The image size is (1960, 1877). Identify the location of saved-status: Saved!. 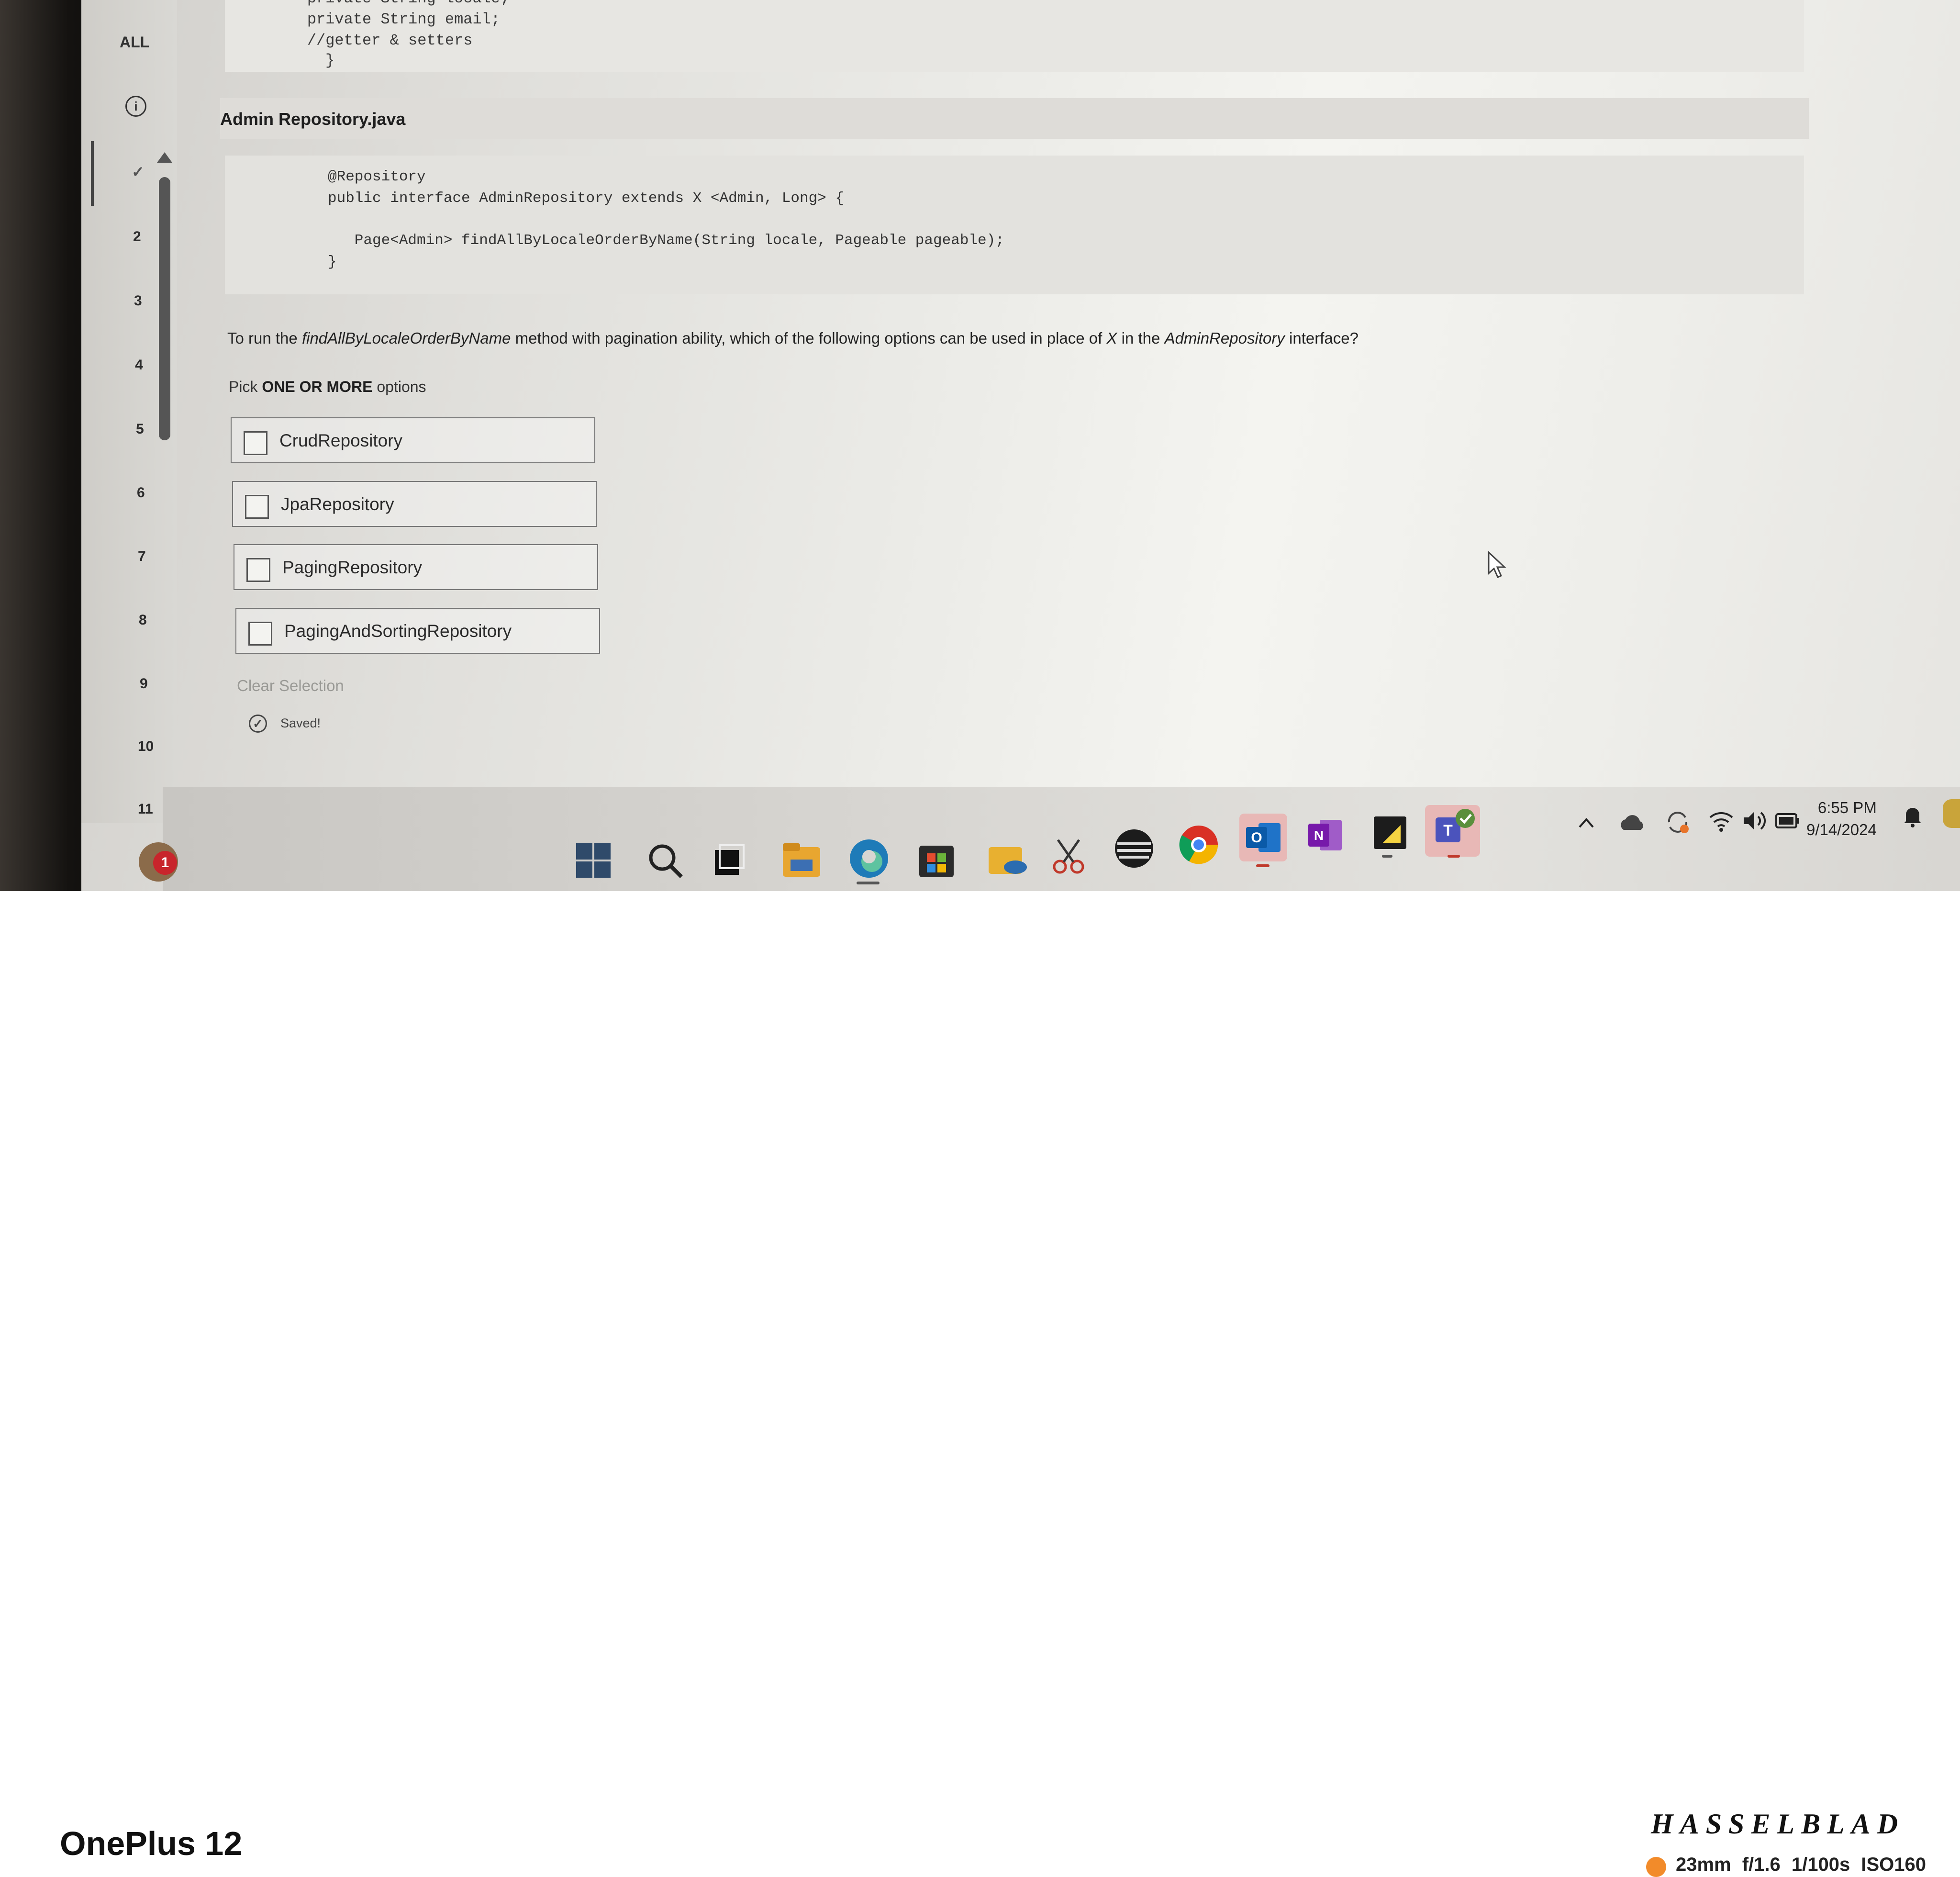
(300, 723).